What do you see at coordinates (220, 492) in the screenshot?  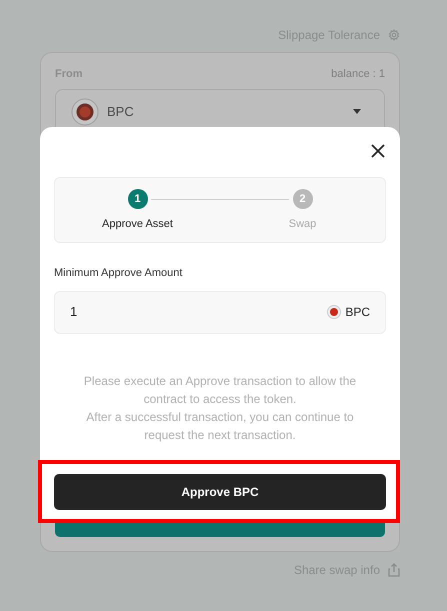 I see `approve-button: Approve BPC` at bounding box center [220, 492].